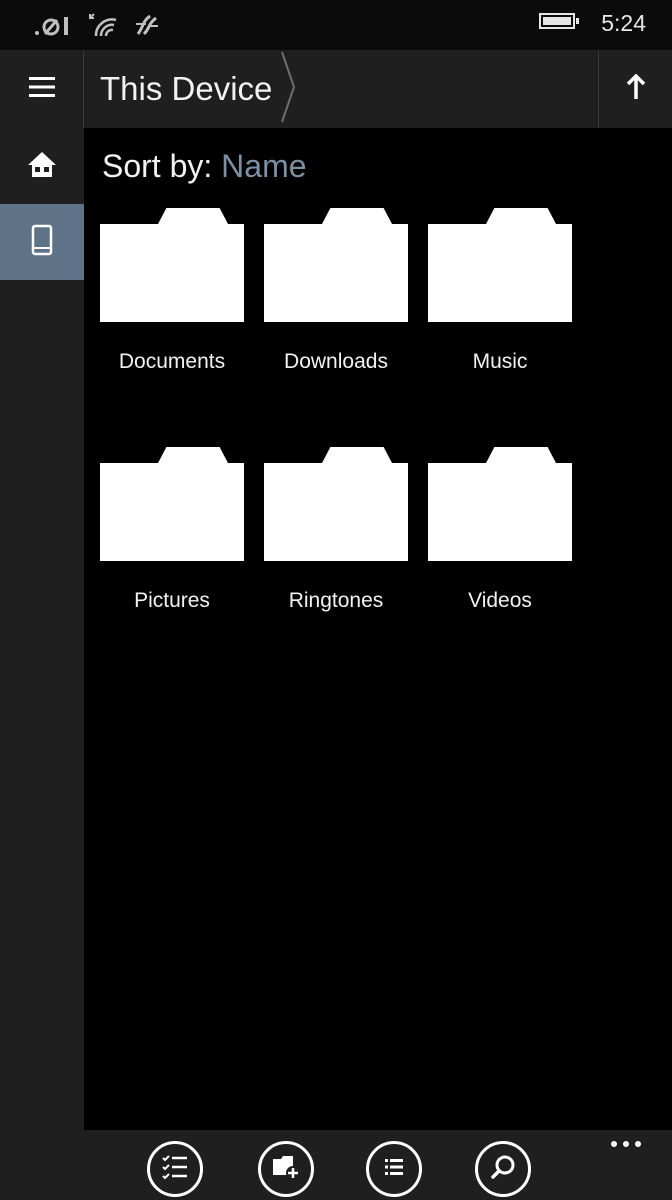  I want to click on search-icon, so click(503, 1169).